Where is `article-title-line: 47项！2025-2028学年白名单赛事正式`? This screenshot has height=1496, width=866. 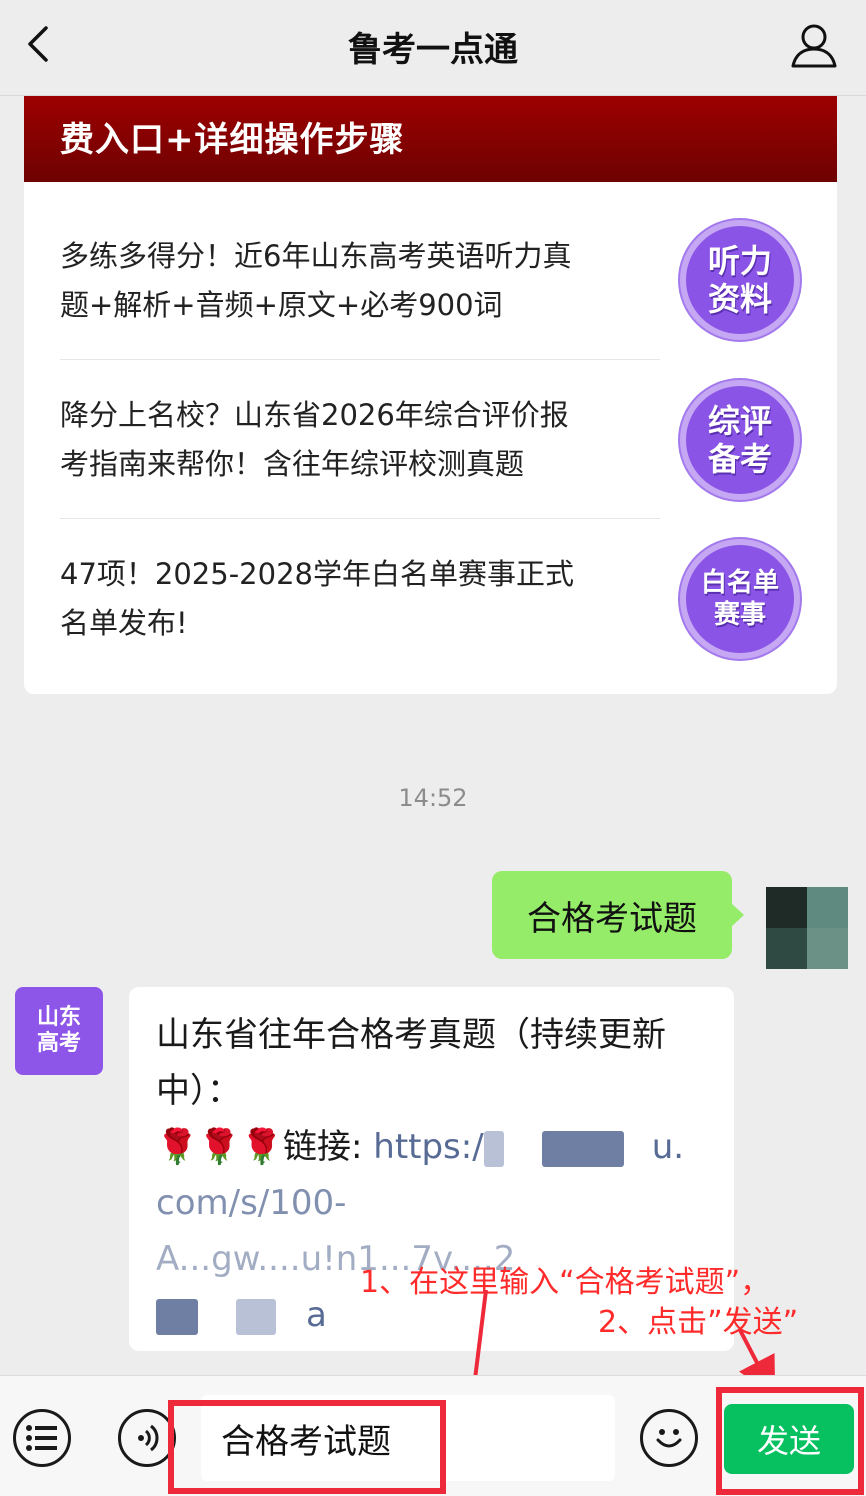
article-title-line: 47项！2025-2028学年白名单赛事正式 is located at coordinates (317, 574).